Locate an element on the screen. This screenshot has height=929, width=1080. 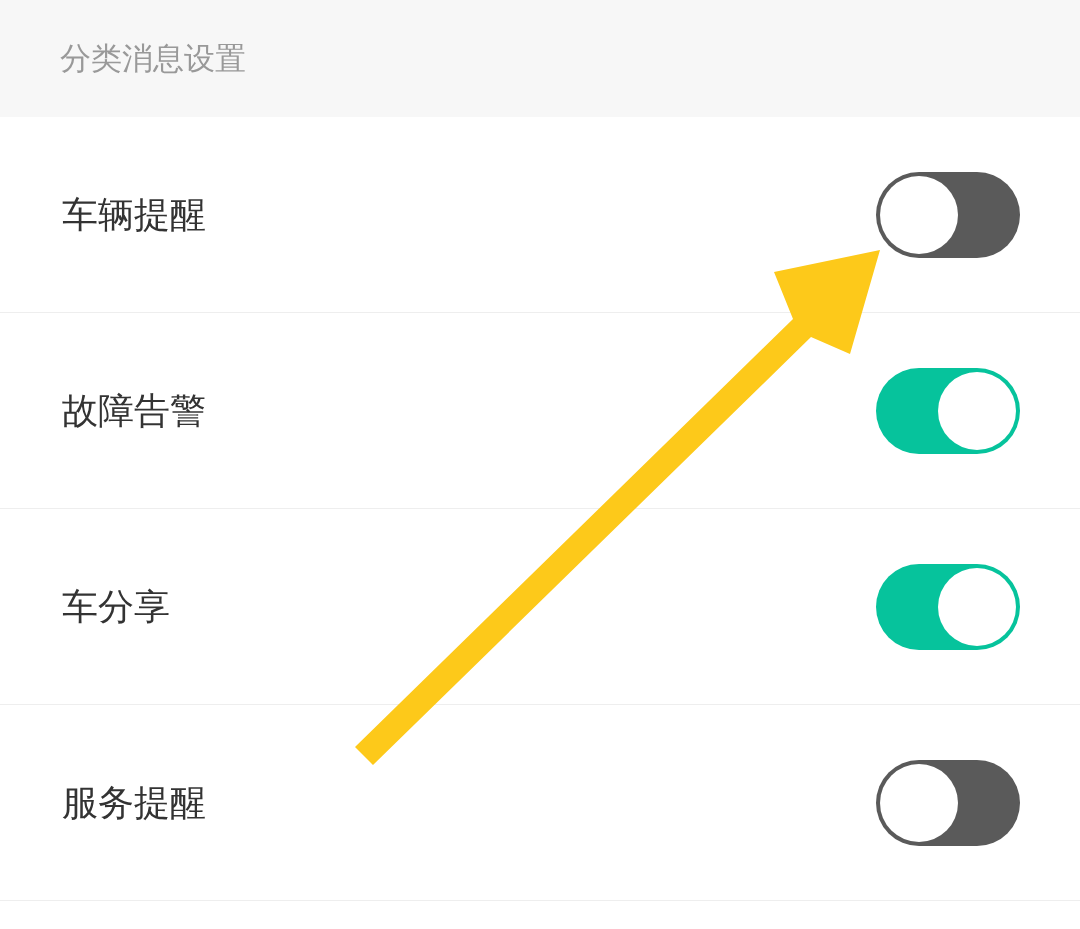
setting-label: 车辆提醒 is located at coordinates (134, 214).